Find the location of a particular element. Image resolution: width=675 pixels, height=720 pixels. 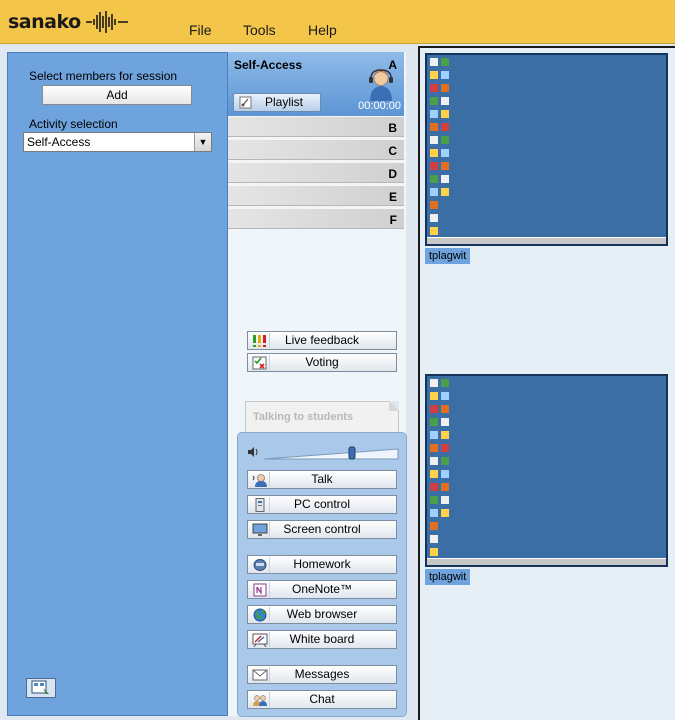

group-b-letter: B is located at coordinates (392, 128).